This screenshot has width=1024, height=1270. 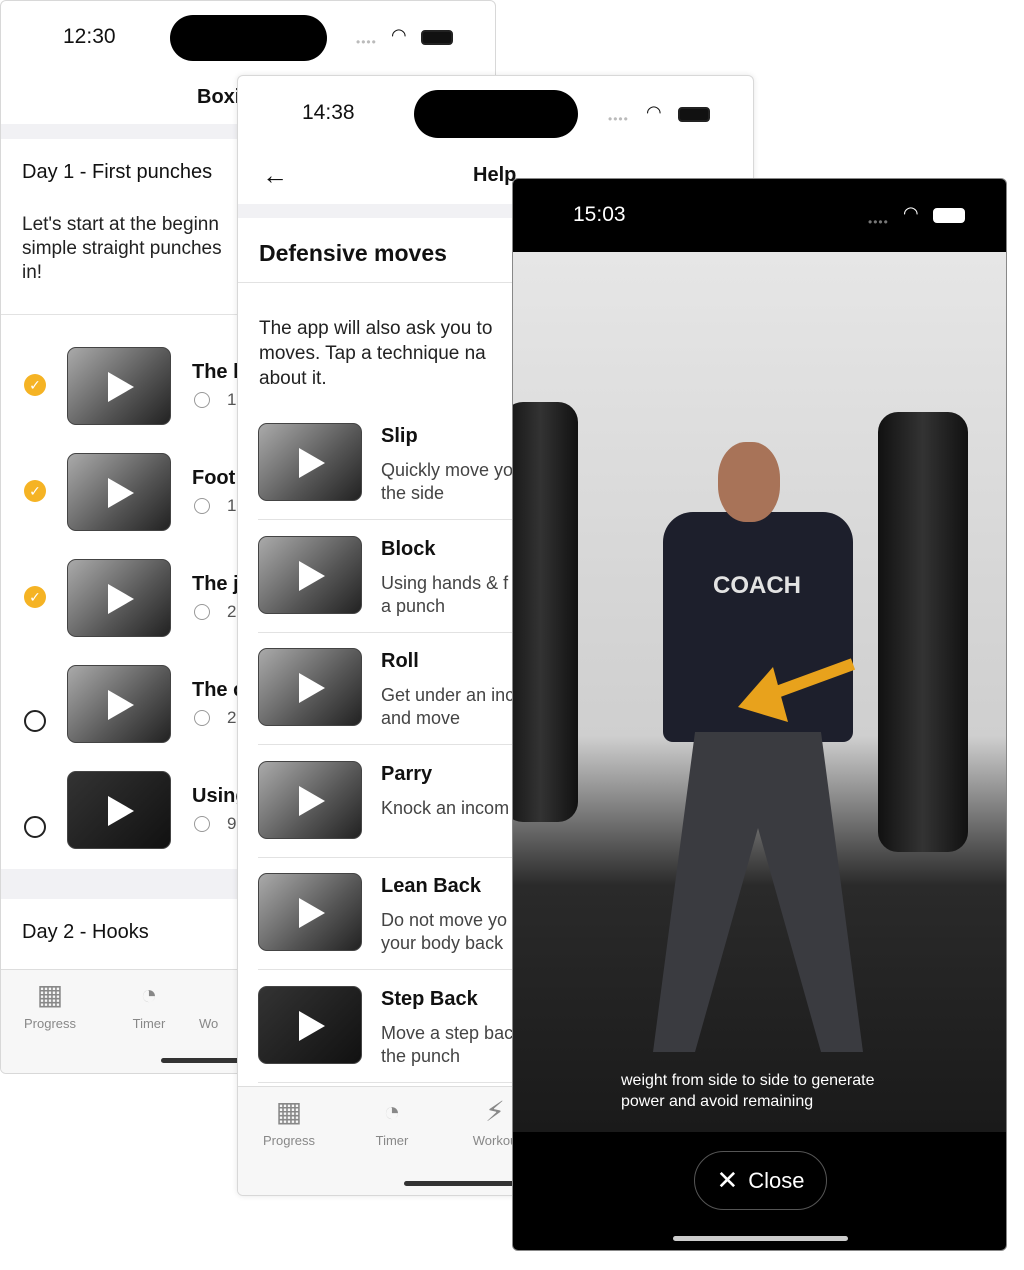 I want to click on move-description: Using hands & f a punch, so click(x=445, y=594).